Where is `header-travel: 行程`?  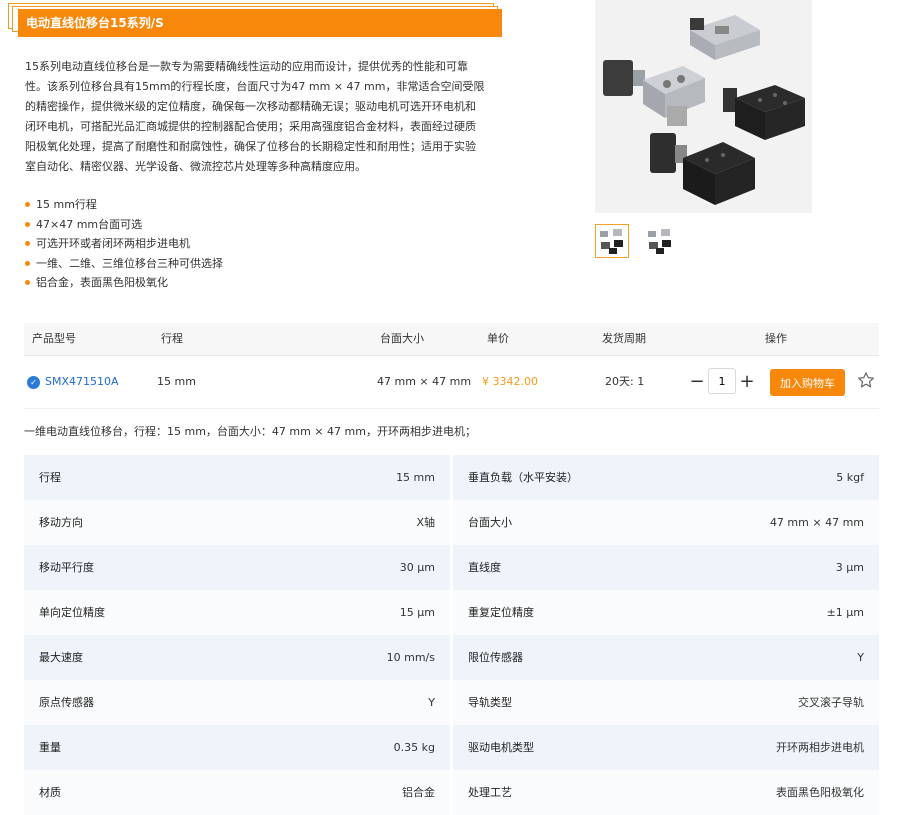 header-travel: 行程 is located at coordinates (172, 338).